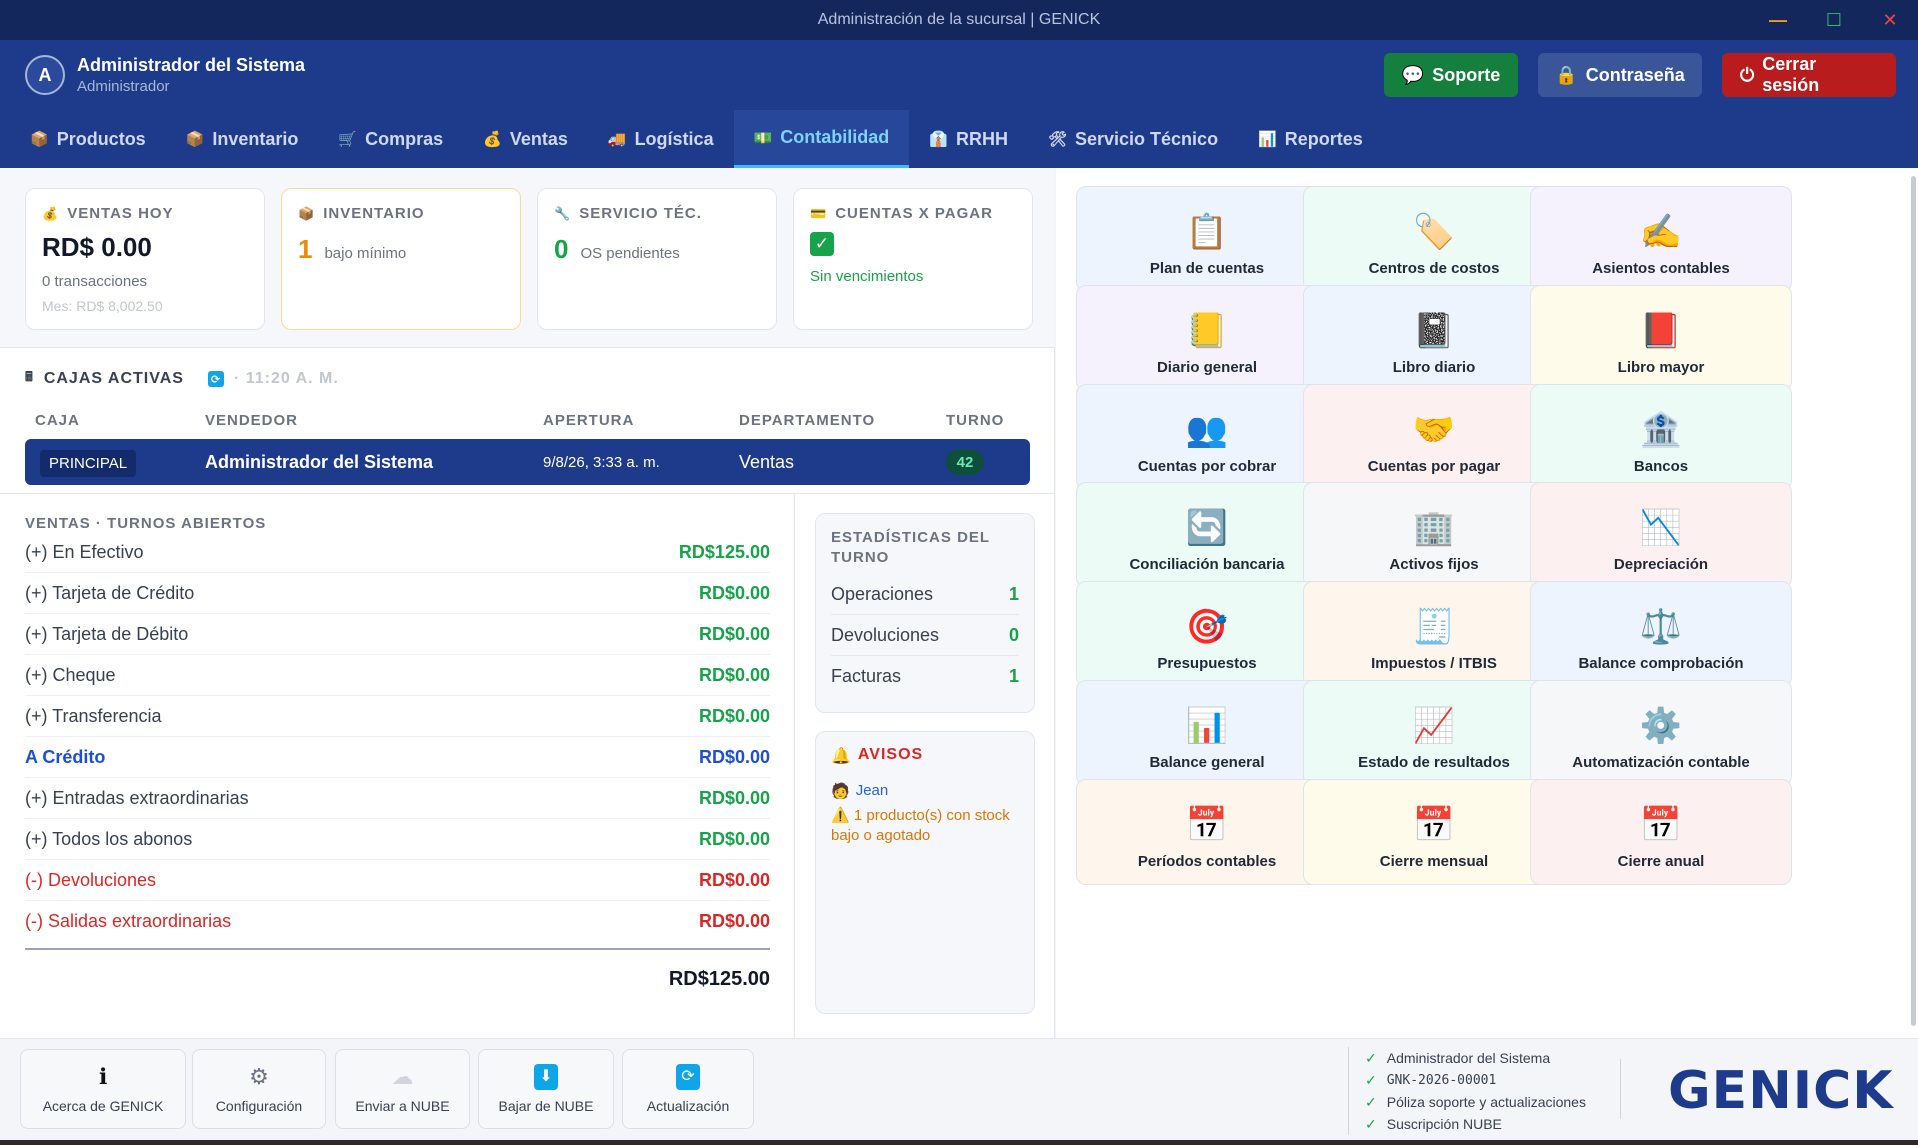 The width and height of the screenshot is (1918, 1145). What do you see at coordinates (1778, 20) in the screenshot?
I see `minimize-icon: —` at bounding box center [1778, 20].